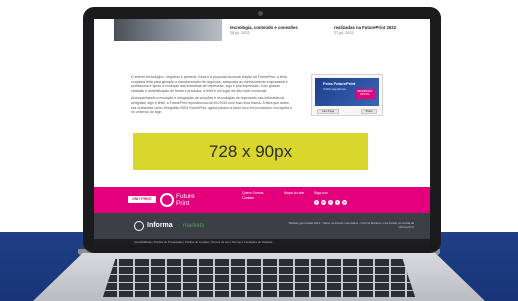 Image resolution: width=518 pixels, height=301 pixels. Describe the element at coordinates (339, 83) in the screenshot. I see `widget-brand: Feira FuturePrint` at that location.